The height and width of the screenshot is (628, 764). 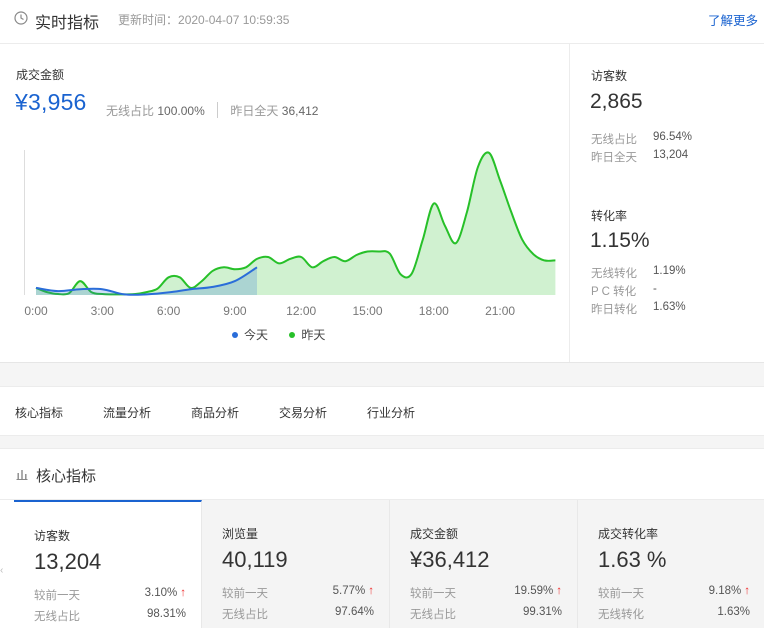 What do you see at coordinates (218, 110) in the screenshot?
I see `gmv-meta-separator` at bounding box center [218, 110].